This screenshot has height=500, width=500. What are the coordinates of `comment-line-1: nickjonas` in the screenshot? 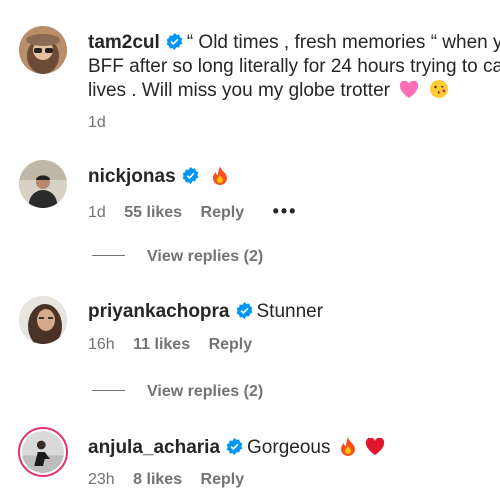 It's located at (158, 177).